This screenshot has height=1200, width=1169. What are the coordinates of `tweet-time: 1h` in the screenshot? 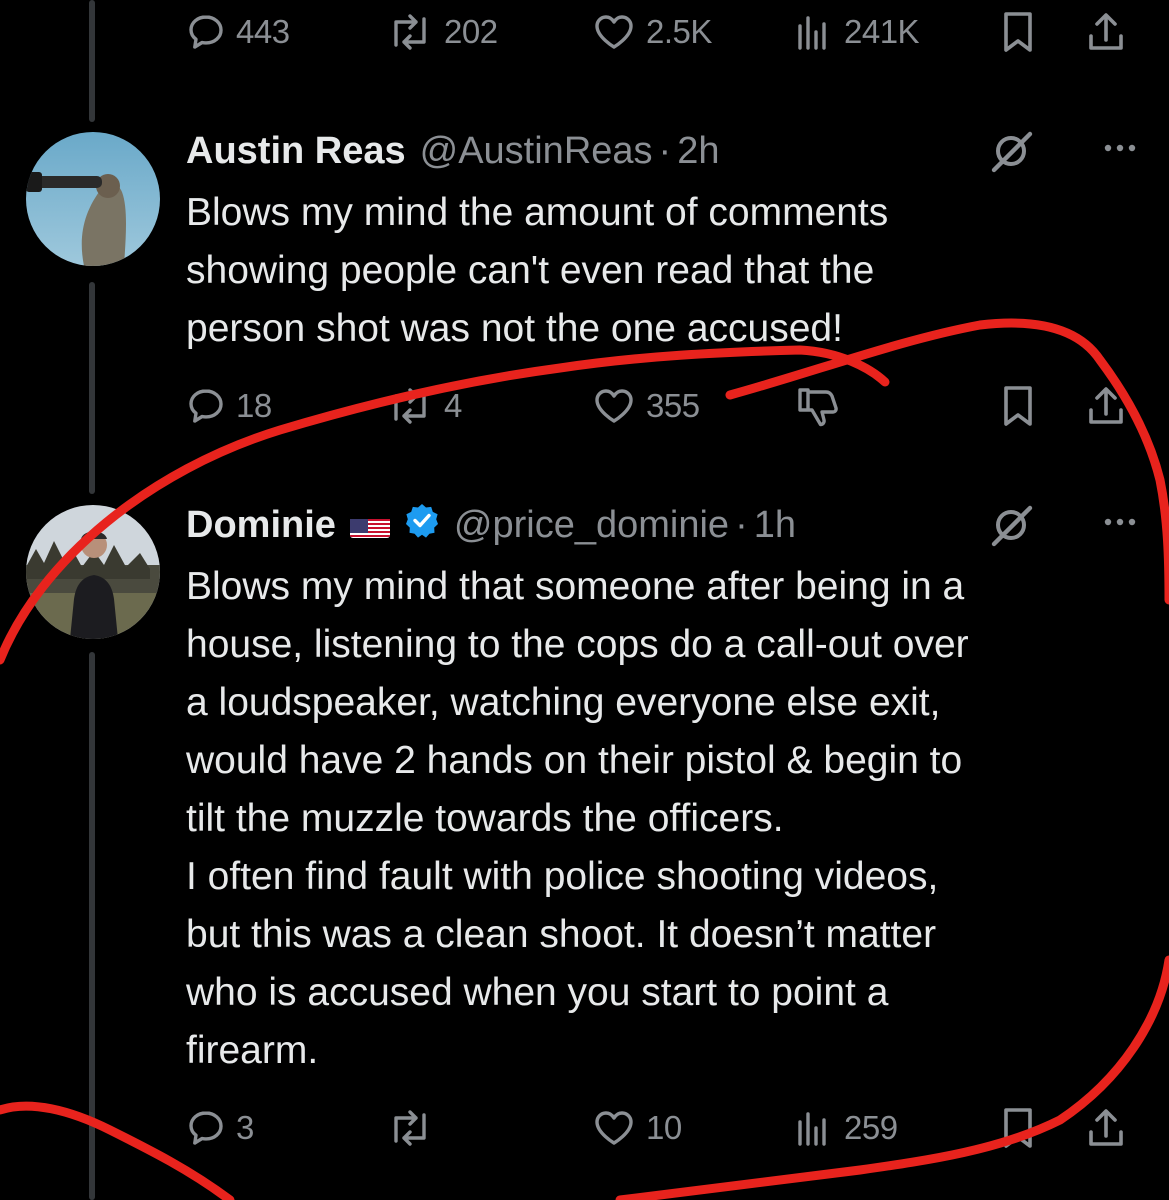 It's located at (775, 525).